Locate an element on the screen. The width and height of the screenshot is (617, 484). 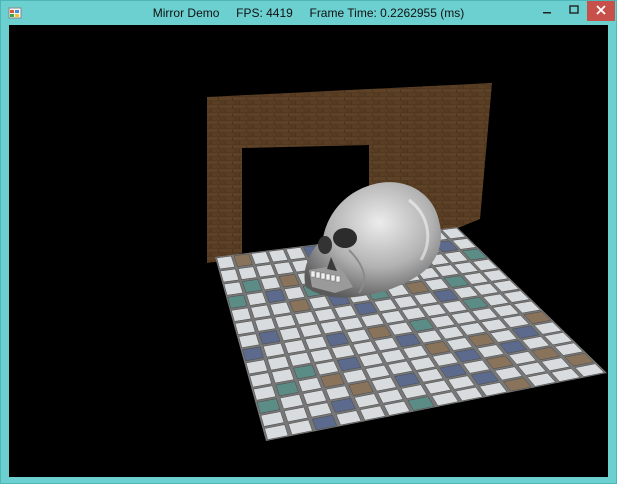
title-fps: FPS: 4419 is located at coordinates (264, 13).